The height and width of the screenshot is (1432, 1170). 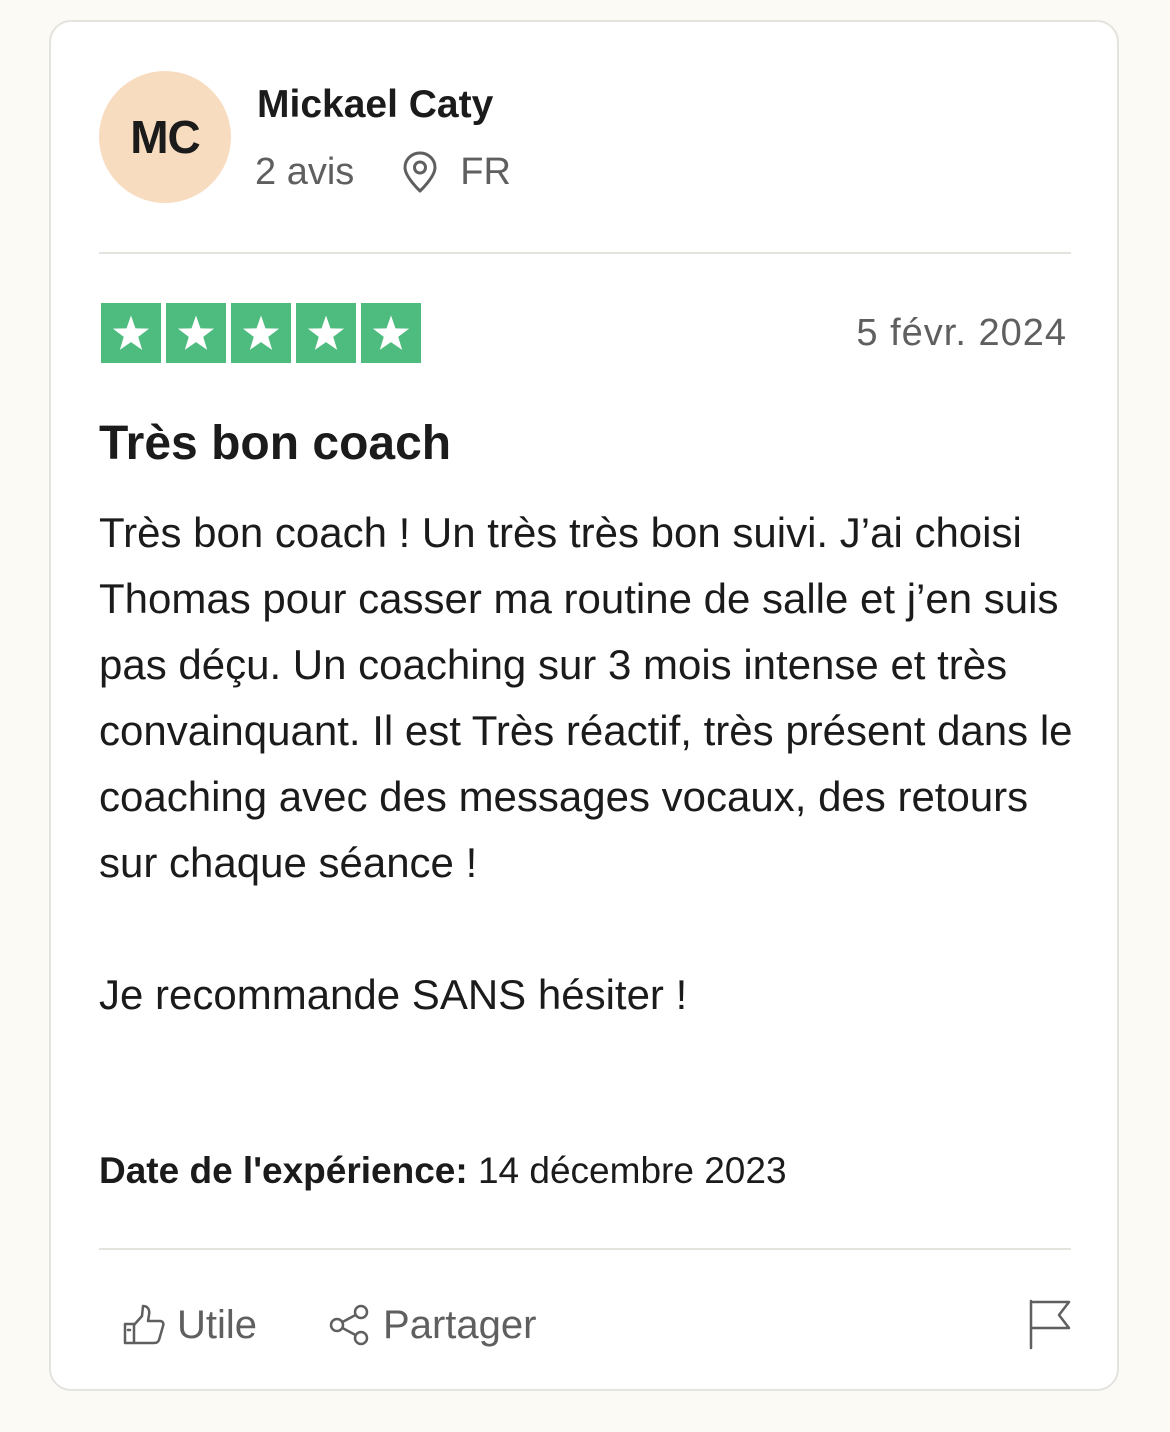 What do you see at coordinates (632, 1170) in the screenshot?
I see `experience-date-value: 14 décembre 2023` at bounding box center [632, 1170].